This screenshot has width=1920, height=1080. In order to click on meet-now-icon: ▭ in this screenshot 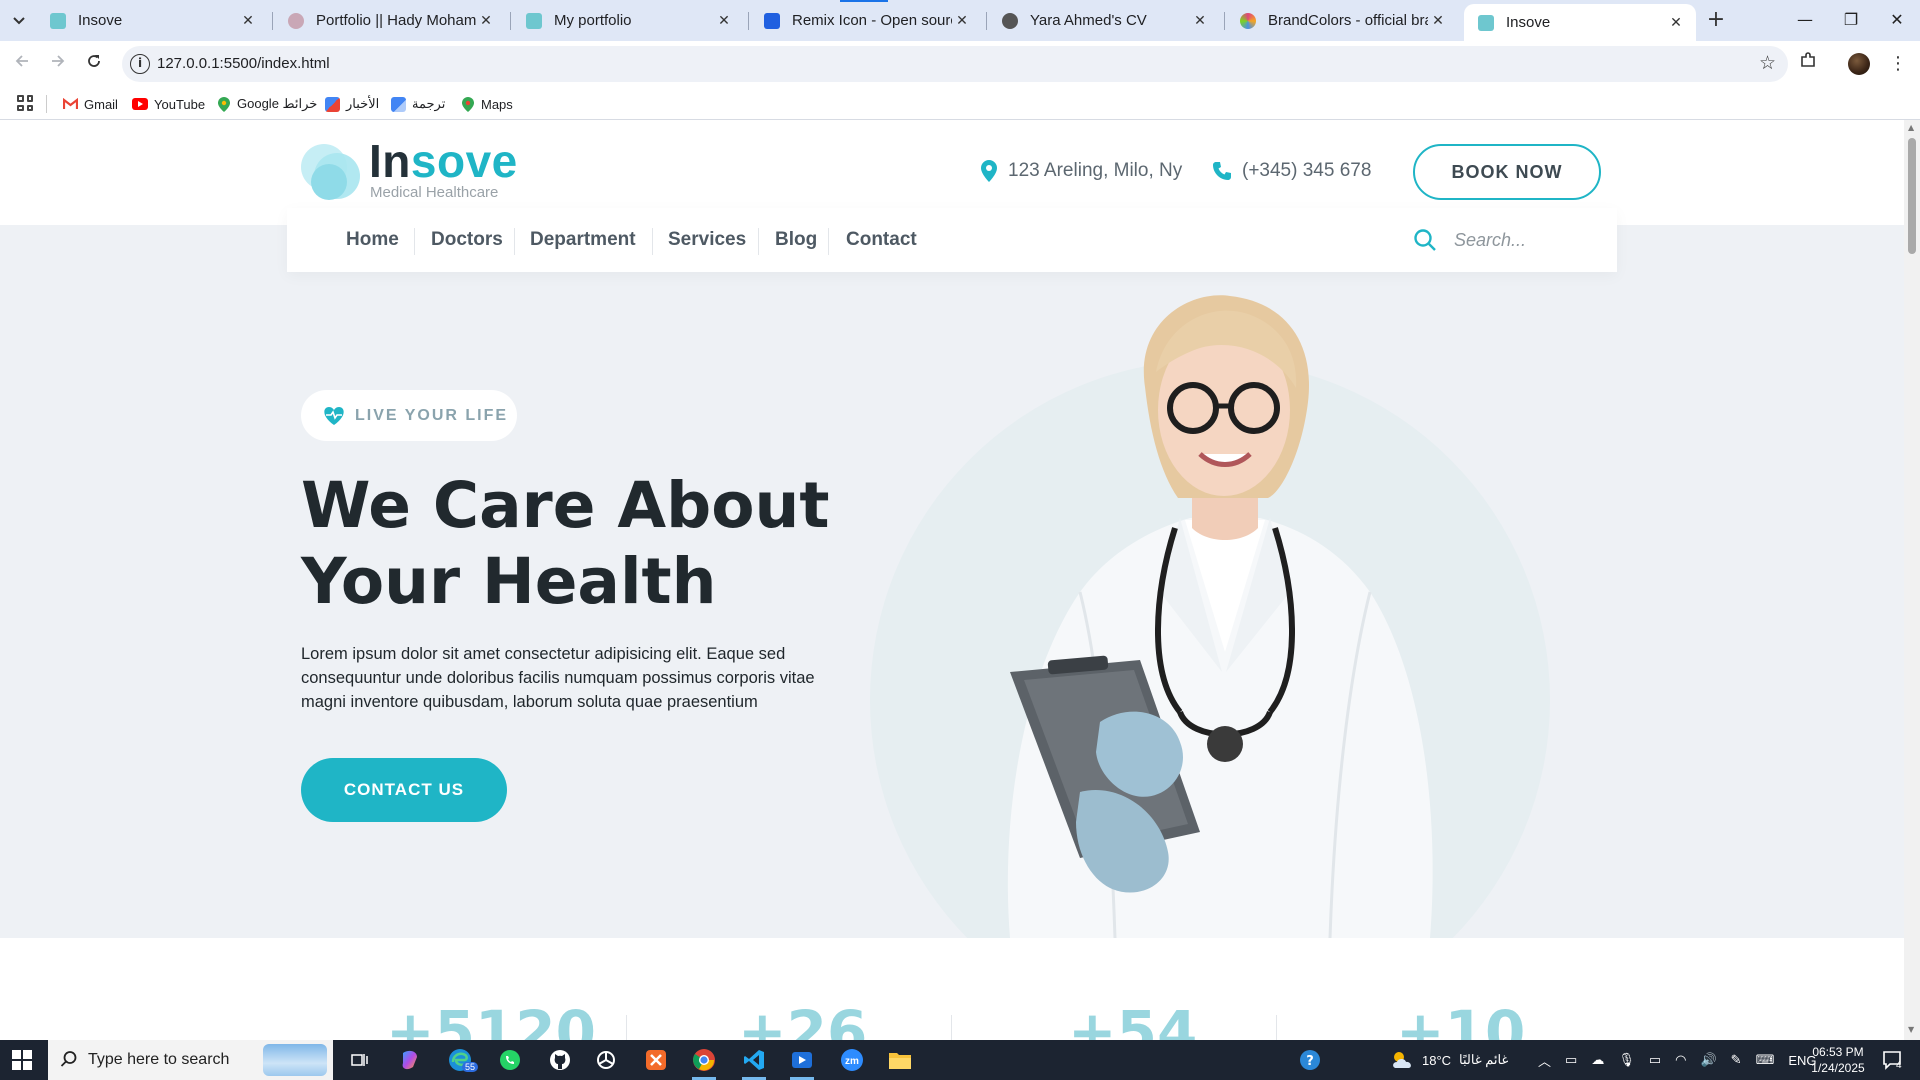, I will do `click(1571, 1060)`.